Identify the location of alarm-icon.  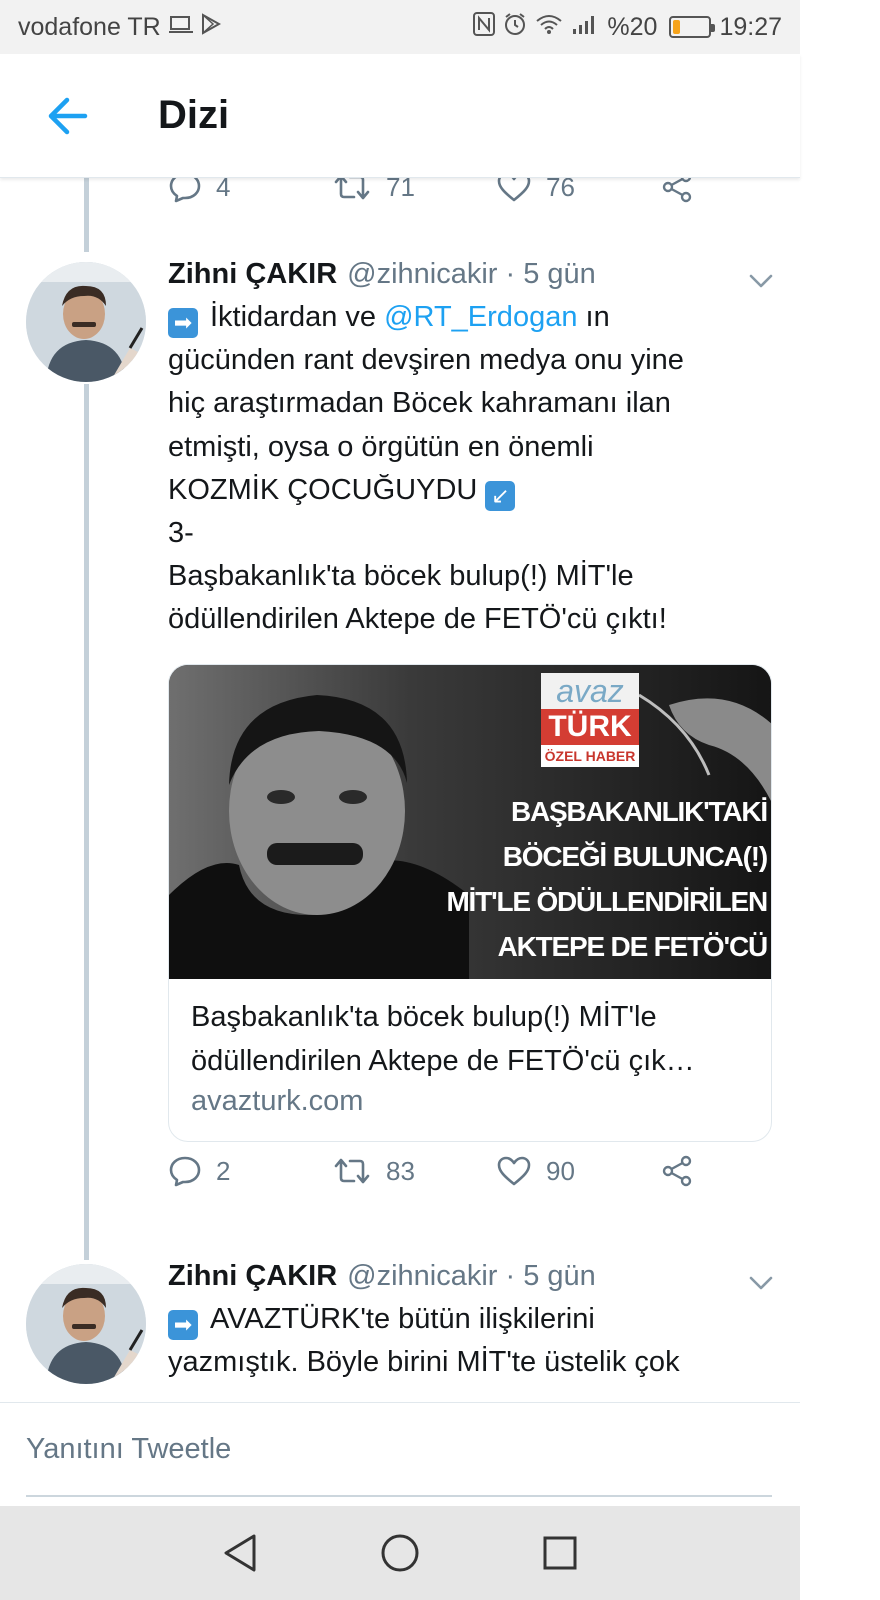
(515, 27).